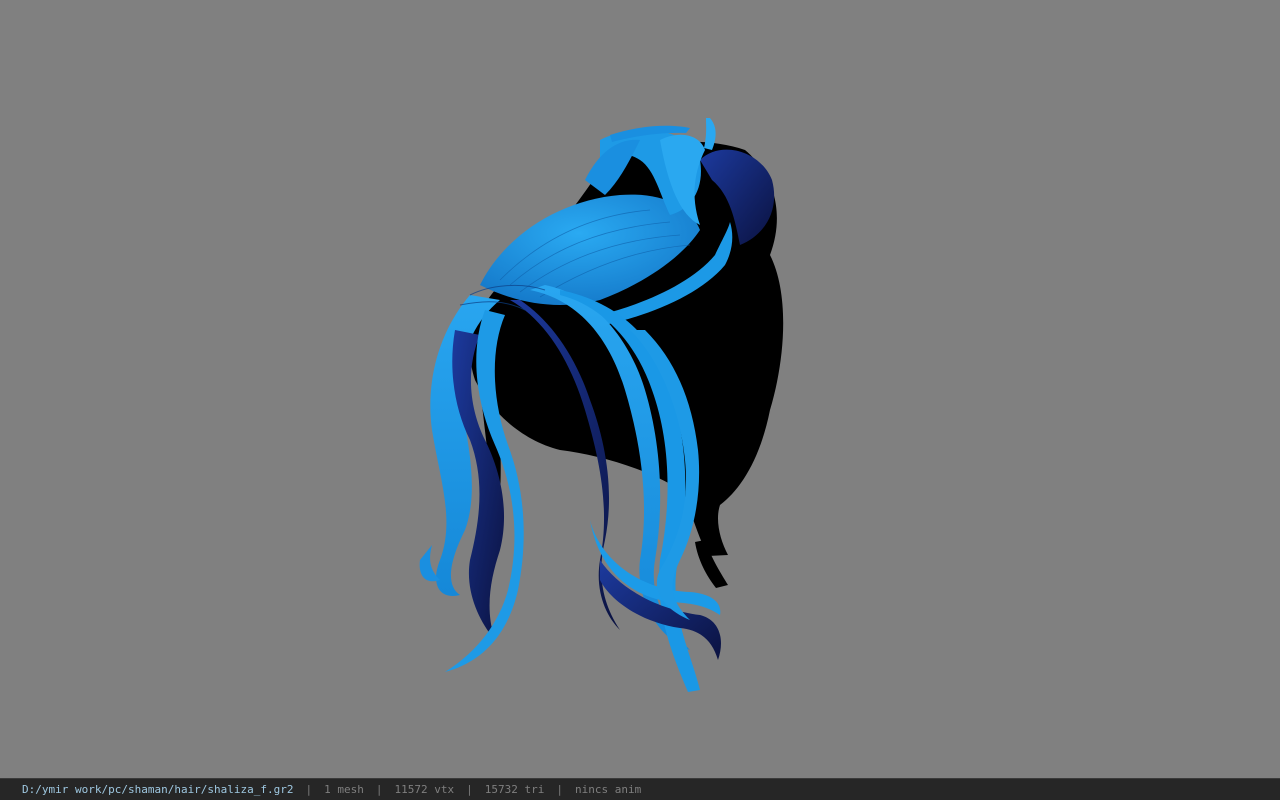  I want to click on vertex-count-label: 11572 vtx, so click(424, 789).